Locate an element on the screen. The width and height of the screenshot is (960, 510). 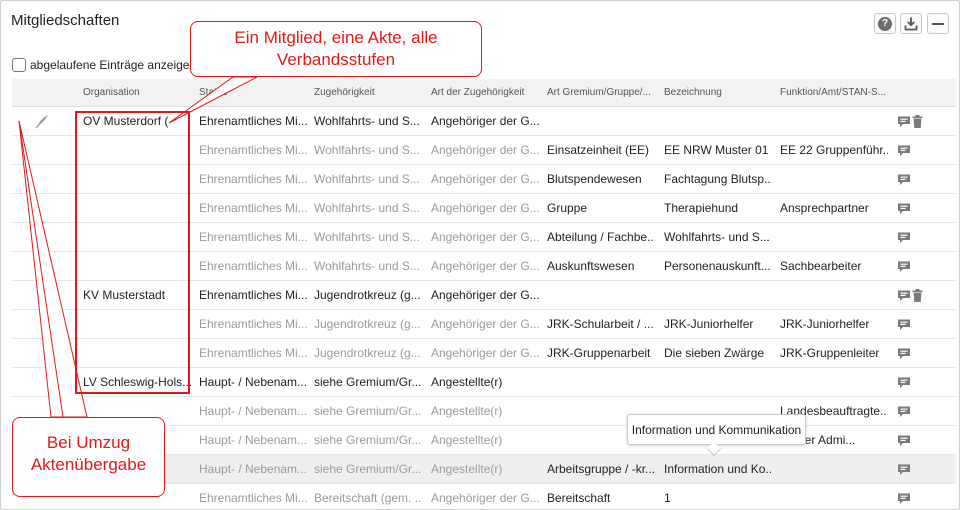
column-header-zugehoerigkeit: Zugehörigkeit is located at coordinates (368, 92).